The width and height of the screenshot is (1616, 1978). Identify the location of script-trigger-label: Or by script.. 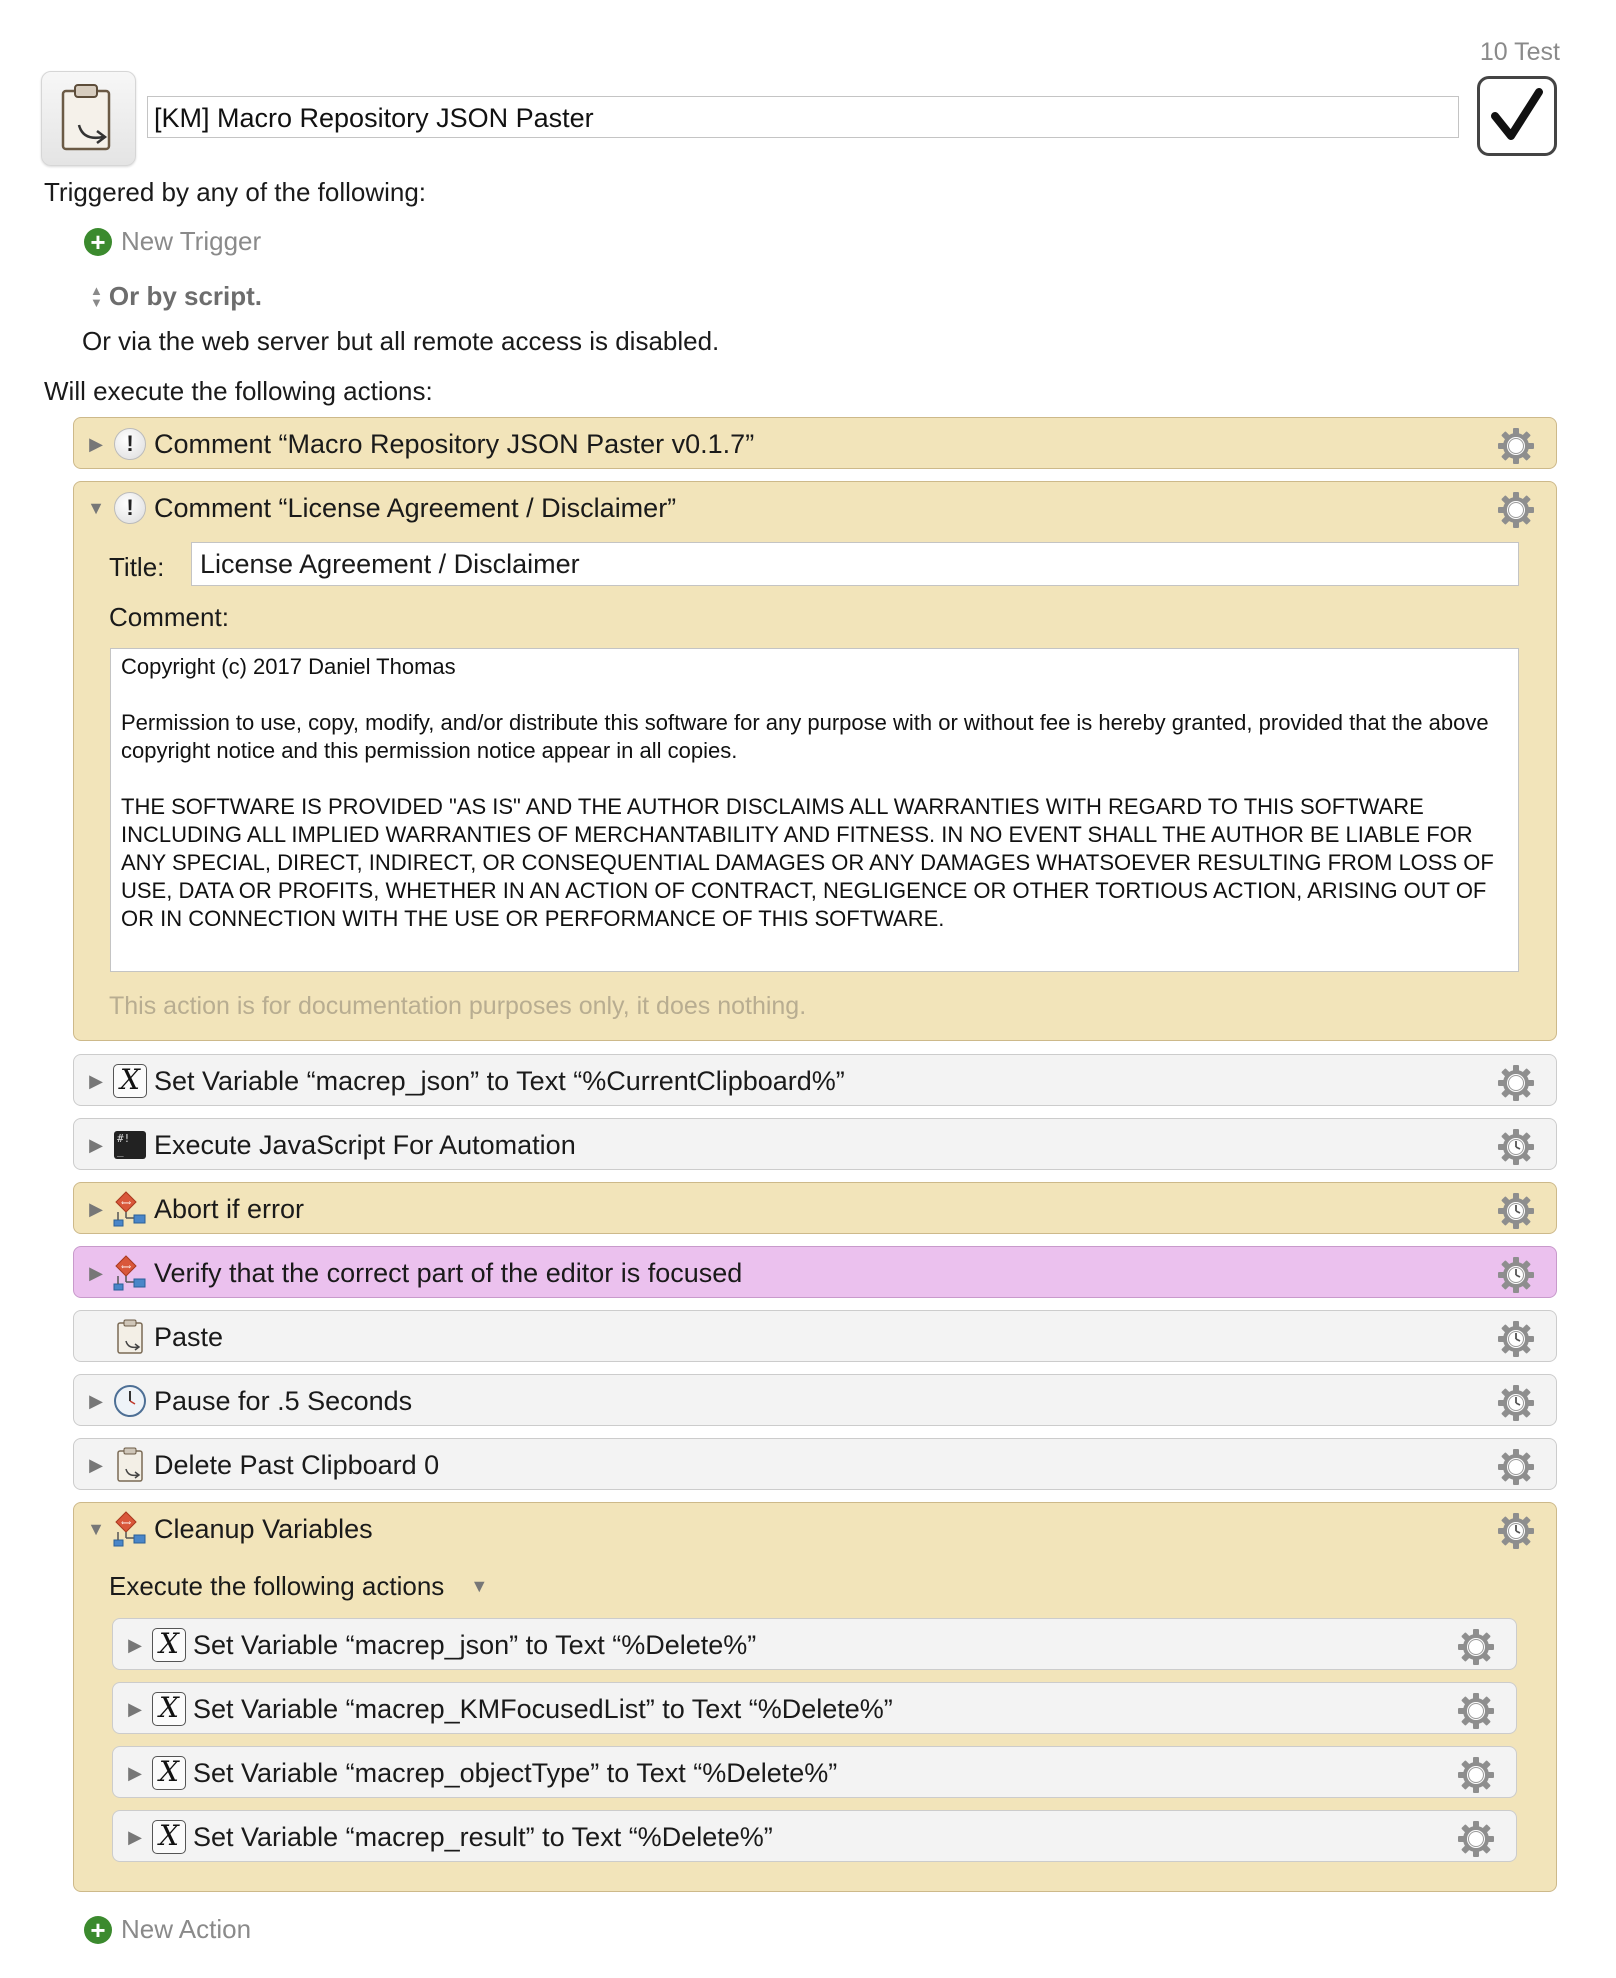
(185, 296).